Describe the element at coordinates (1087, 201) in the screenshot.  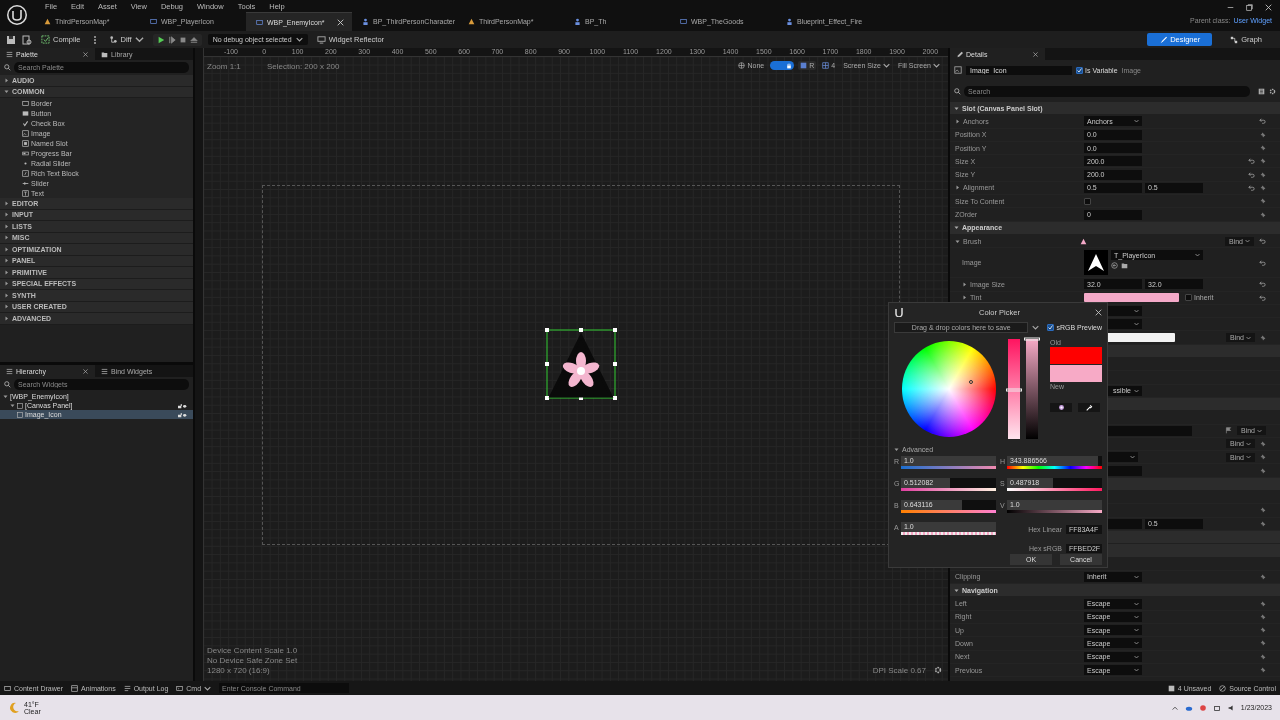
I see `checkbox` at that location.